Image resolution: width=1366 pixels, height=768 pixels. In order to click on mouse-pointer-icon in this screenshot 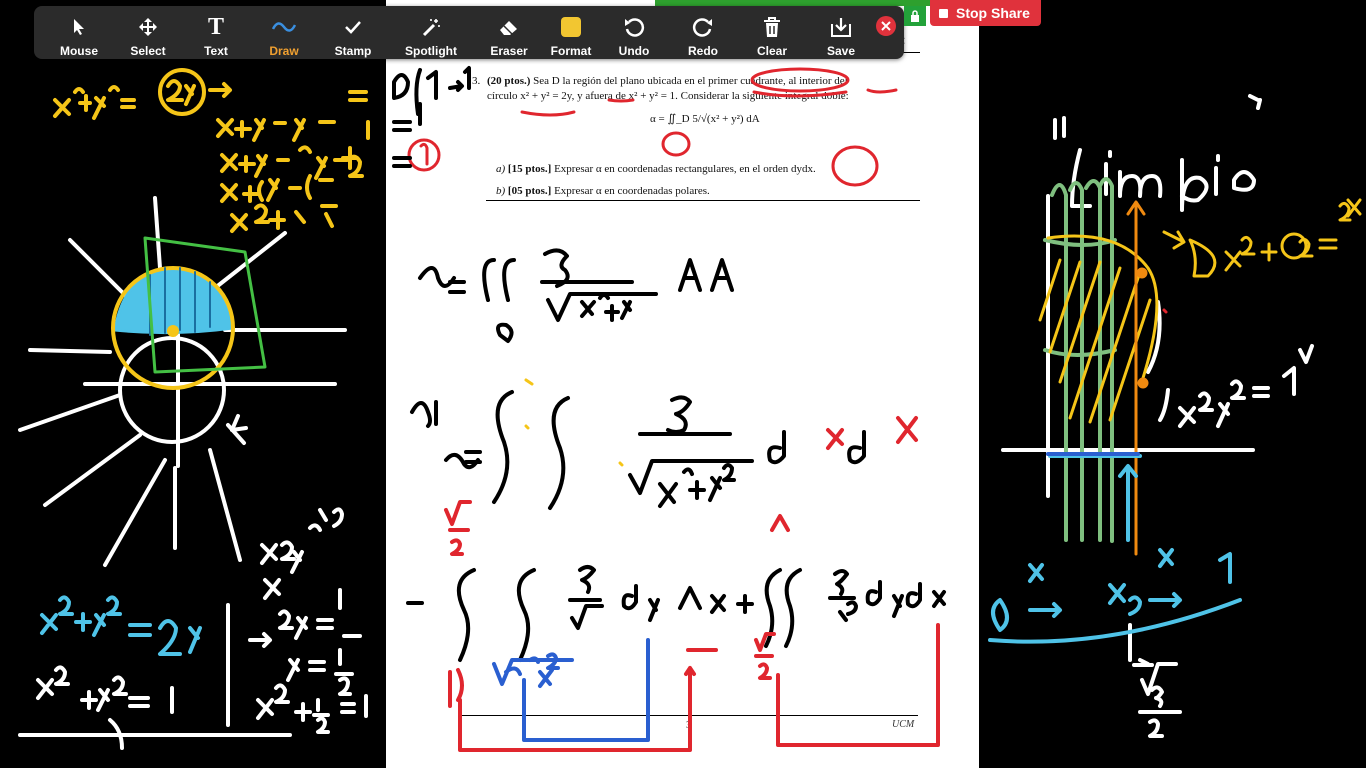, I will do `click(79, 27)`.